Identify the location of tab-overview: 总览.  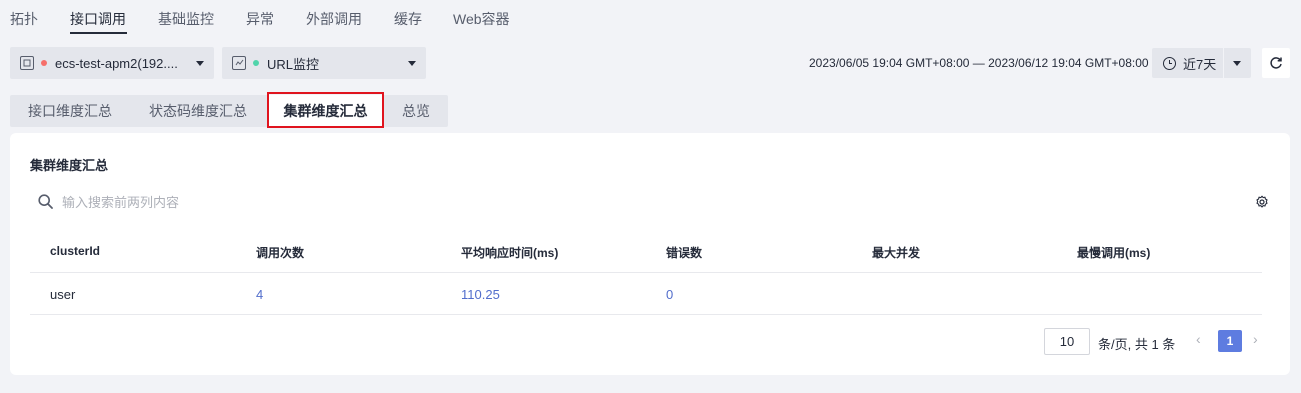
(416, 111).